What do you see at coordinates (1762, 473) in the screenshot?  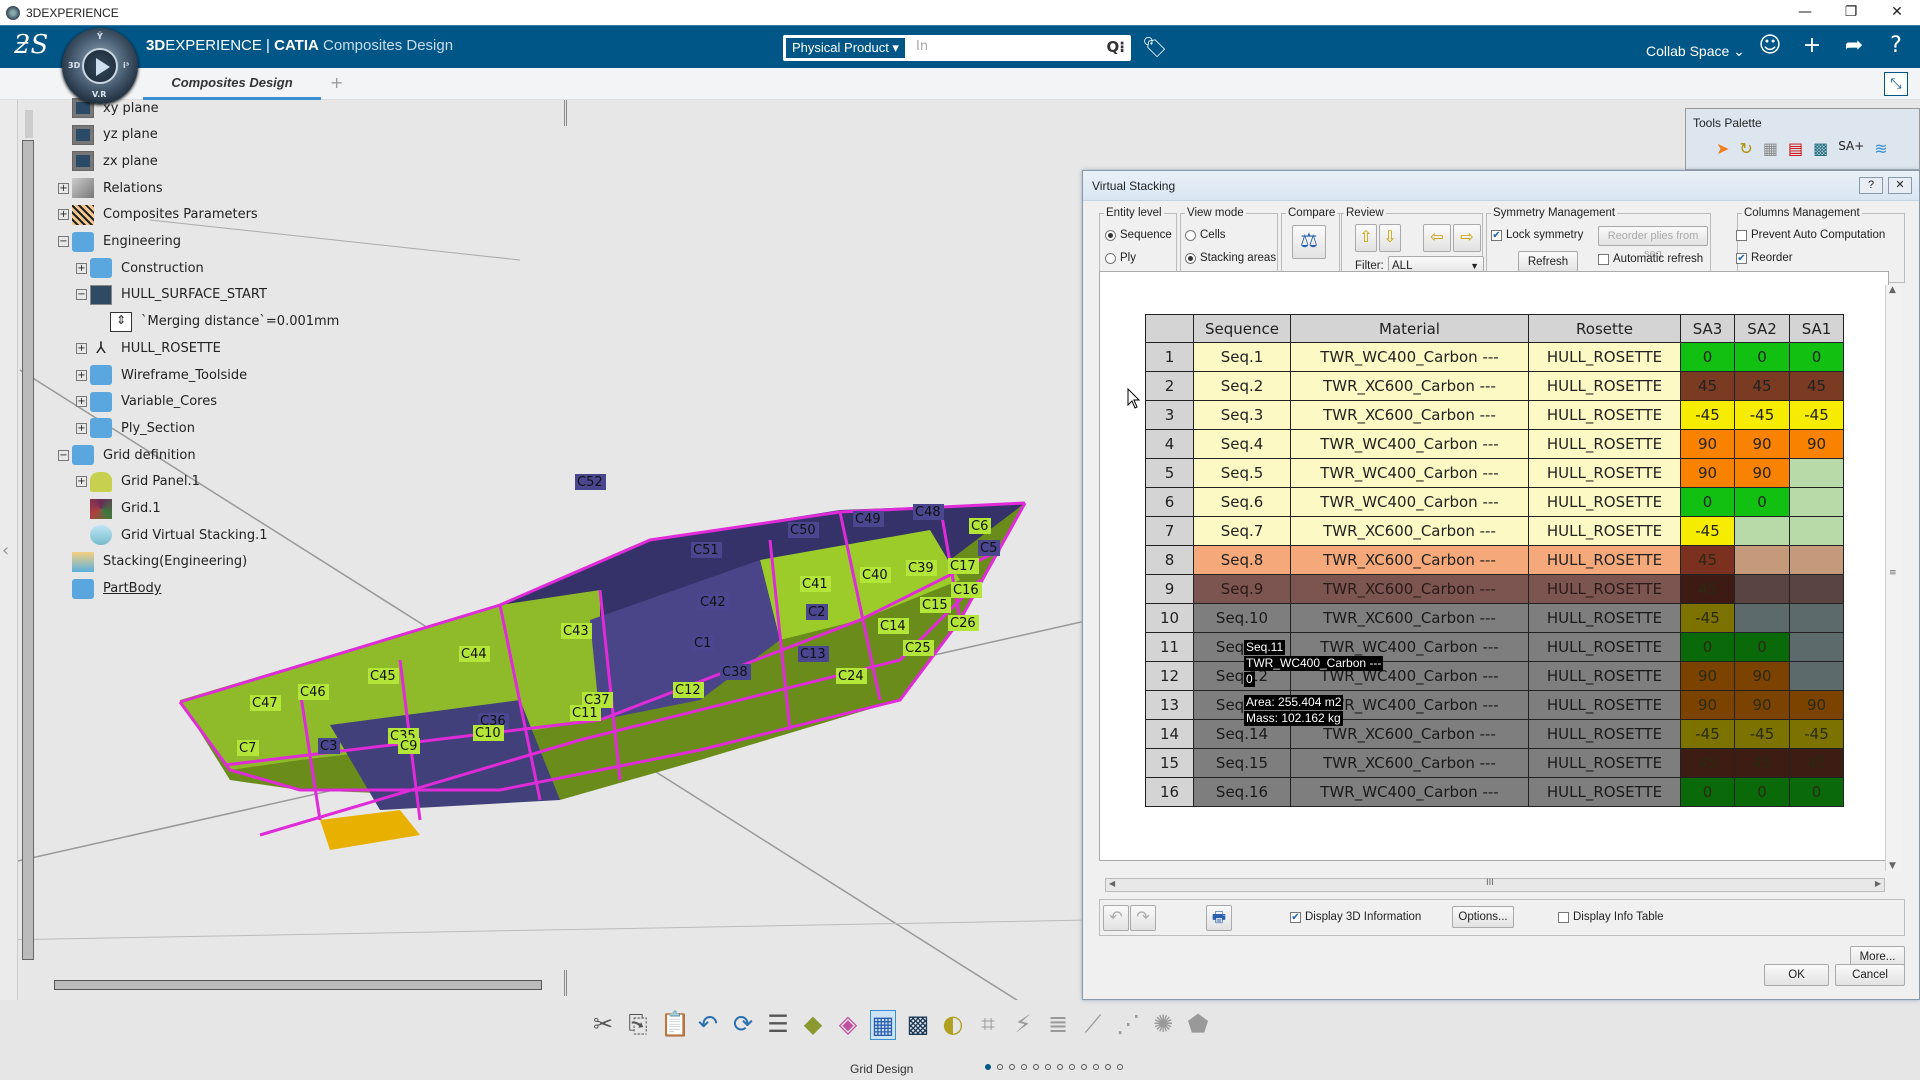 I see `sa2-angle-cell: 90` at bounding box center [1762, 473].